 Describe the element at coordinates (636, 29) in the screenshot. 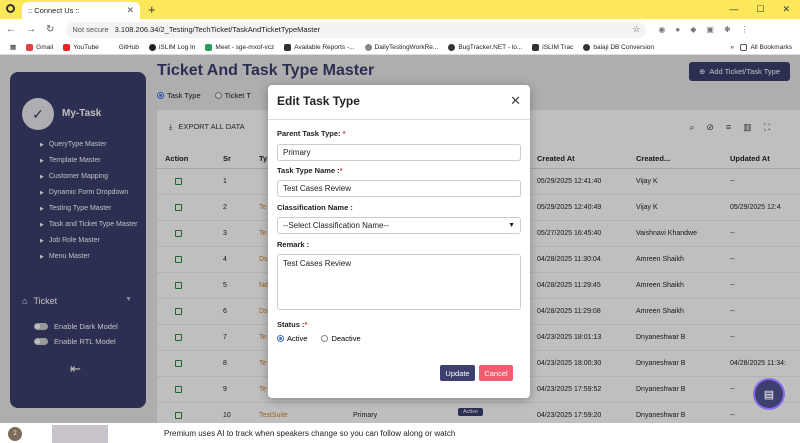

I see `bookmark-star-icon: ☆` at that location.